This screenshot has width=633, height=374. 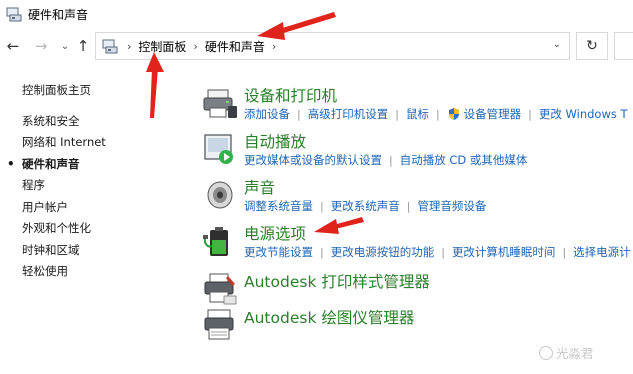 What do you see at coordinates (557, 44) in the screenshot?
I see `address-dropdown-icon: ⌄` at bounding box center [557, 44].